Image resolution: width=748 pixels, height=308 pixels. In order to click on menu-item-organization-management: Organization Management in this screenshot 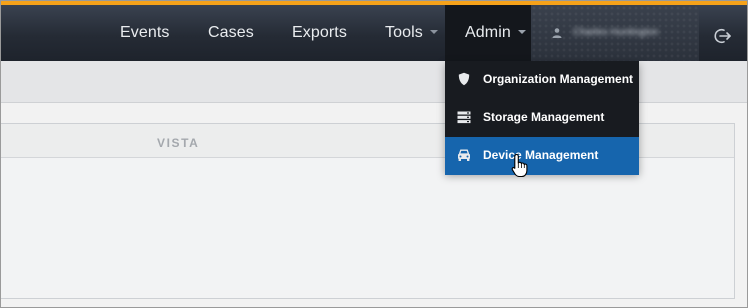, I will do `click(542, 80)`.